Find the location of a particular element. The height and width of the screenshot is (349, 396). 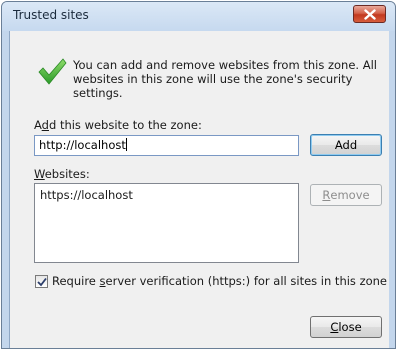

require-https-checkbox is located at coordinates (41, 281).